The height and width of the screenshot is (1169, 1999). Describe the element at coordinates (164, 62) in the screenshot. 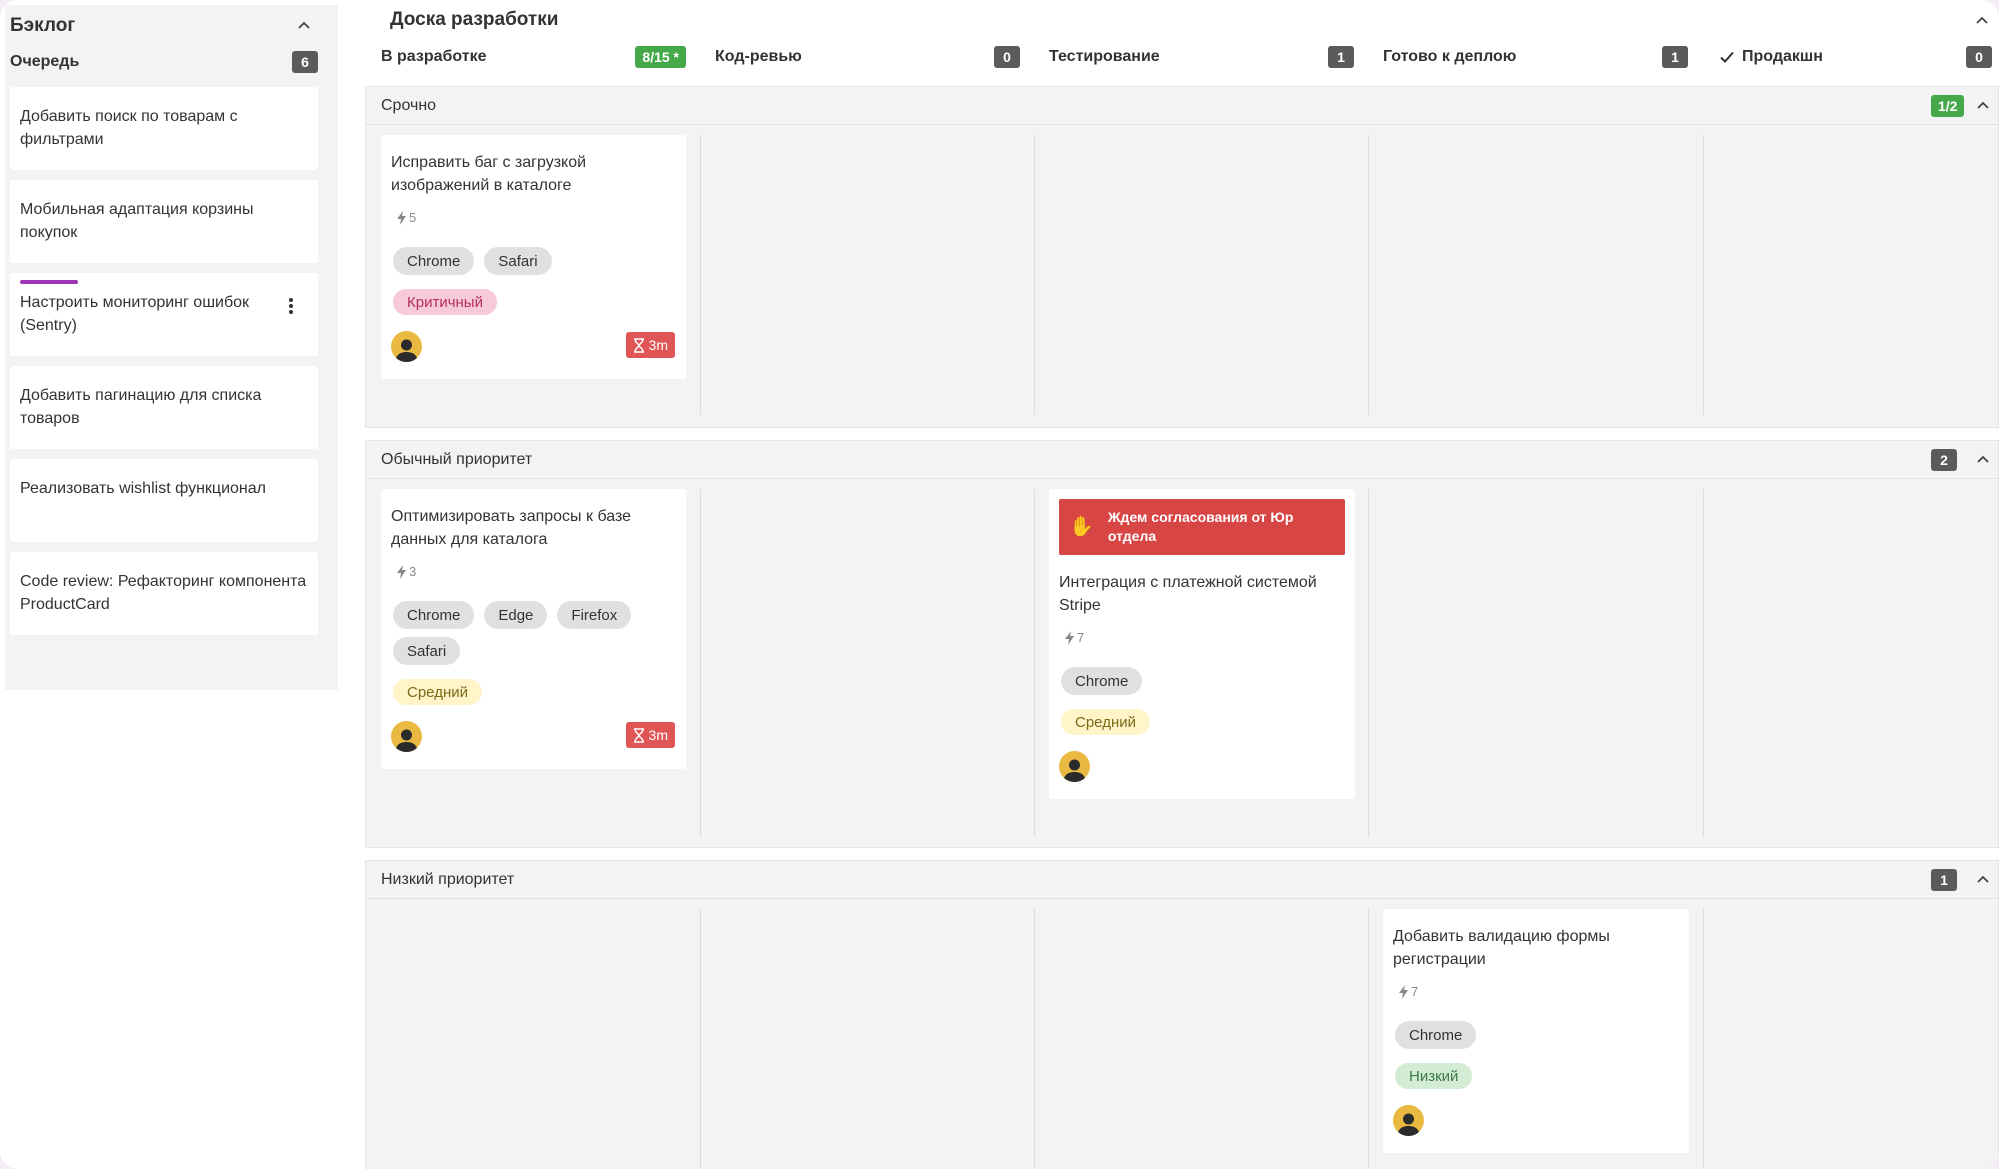

I see `backlog-queue-row: Очередь 6` at that location.